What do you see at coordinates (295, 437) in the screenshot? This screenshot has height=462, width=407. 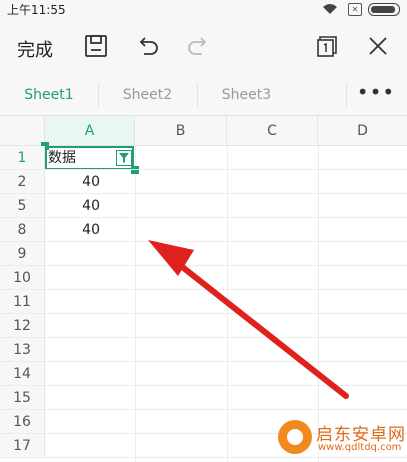 I see `watermark-logo` at bounding box center [295, 437].